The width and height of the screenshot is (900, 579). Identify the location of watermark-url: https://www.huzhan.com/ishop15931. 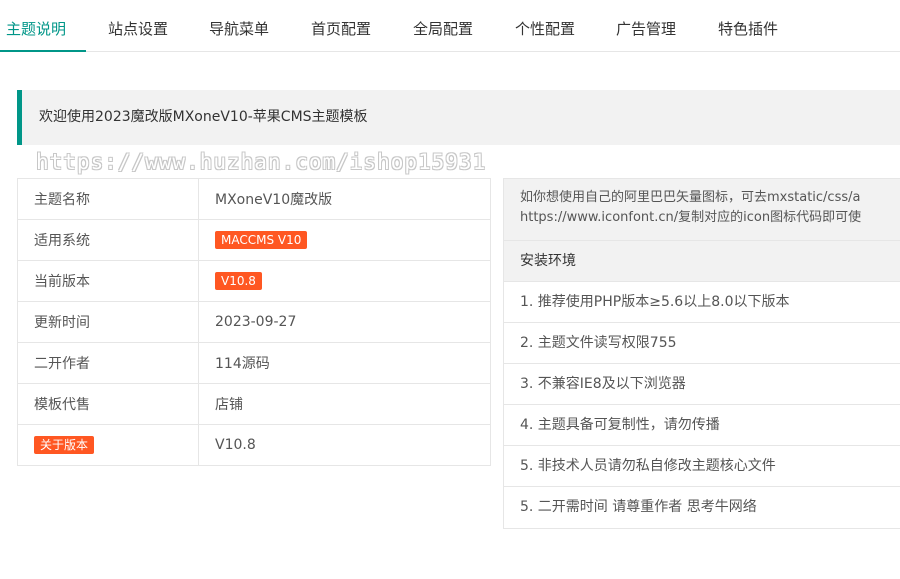
(261, 162).